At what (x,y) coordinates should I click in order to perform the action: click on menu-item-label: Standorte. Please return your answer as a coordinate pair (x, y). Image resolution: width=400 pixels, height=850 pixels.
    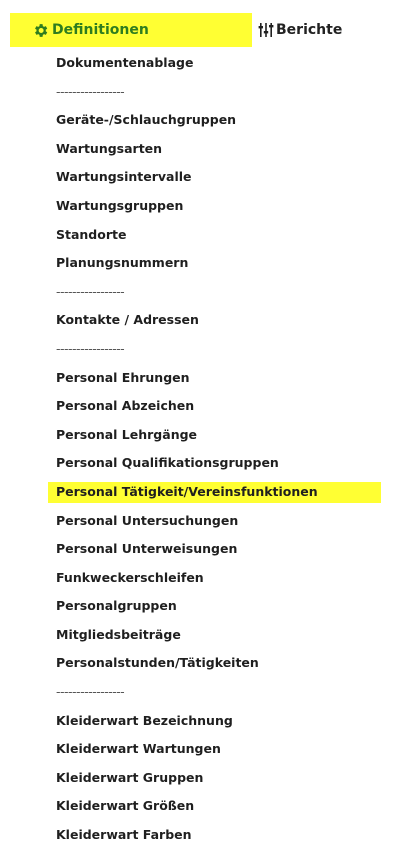
    Looking at the image, I should click on (91, 234).